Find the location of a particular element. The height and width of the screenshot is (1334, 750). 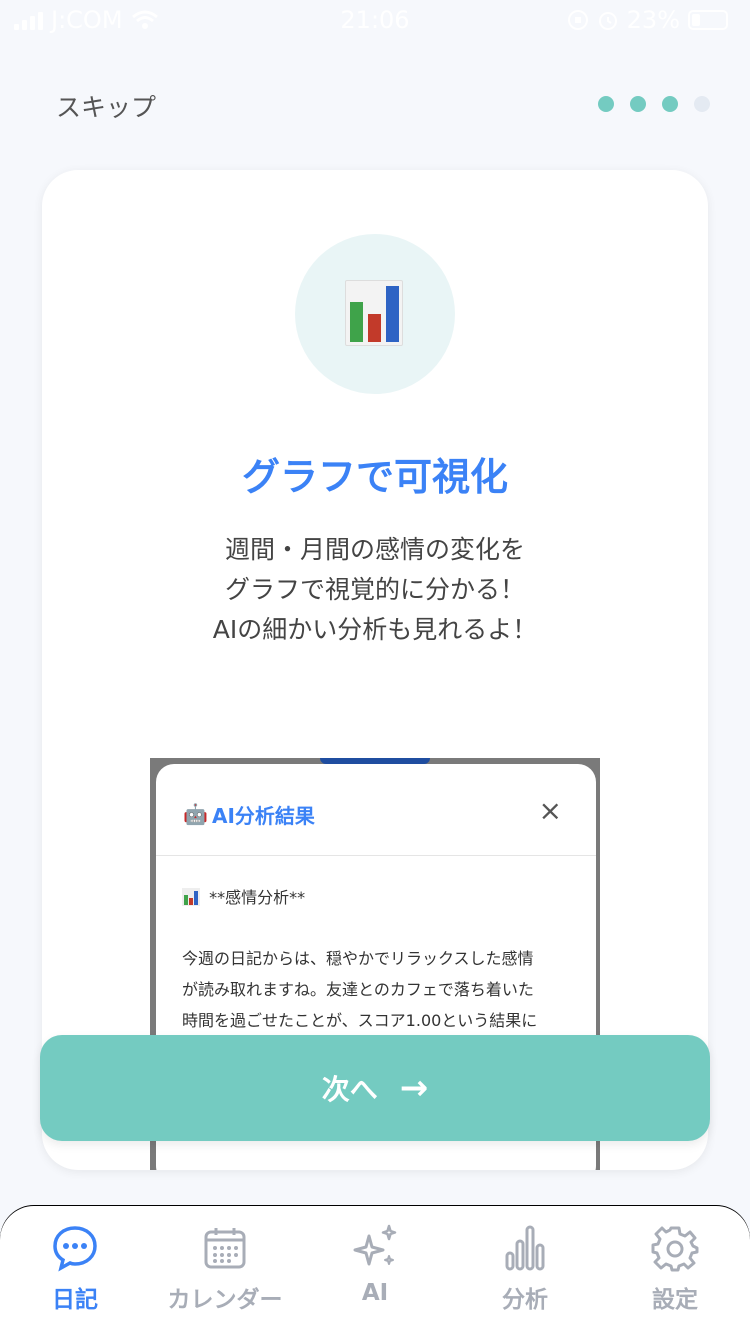

preview-modal-header: 🤖 AI分析結果 × is located at coordinates (376, 810).